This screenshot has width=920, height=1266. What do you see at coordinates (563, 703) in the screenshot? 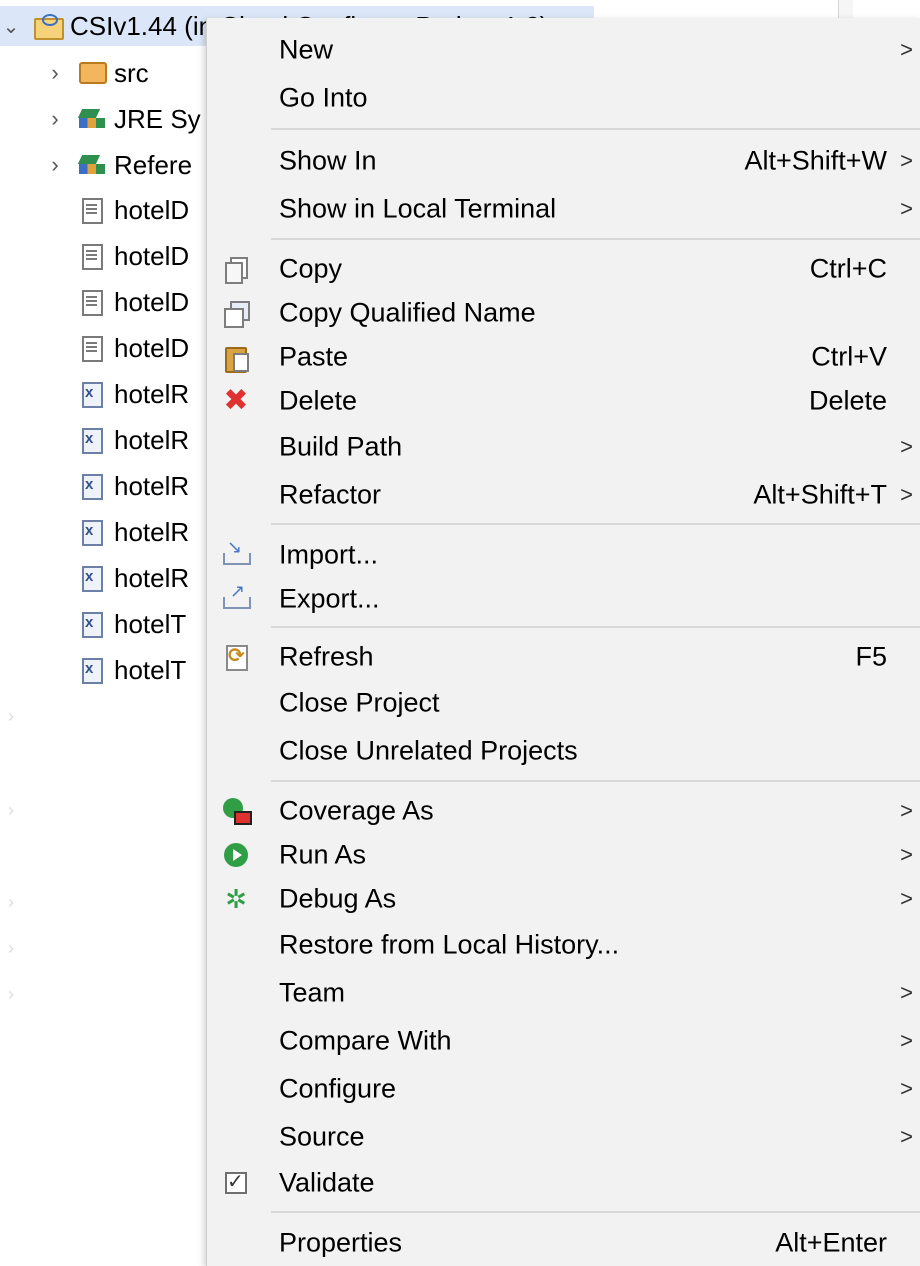
I see `menu-item-close-project: Close Project` at bounding box center [563, 703].